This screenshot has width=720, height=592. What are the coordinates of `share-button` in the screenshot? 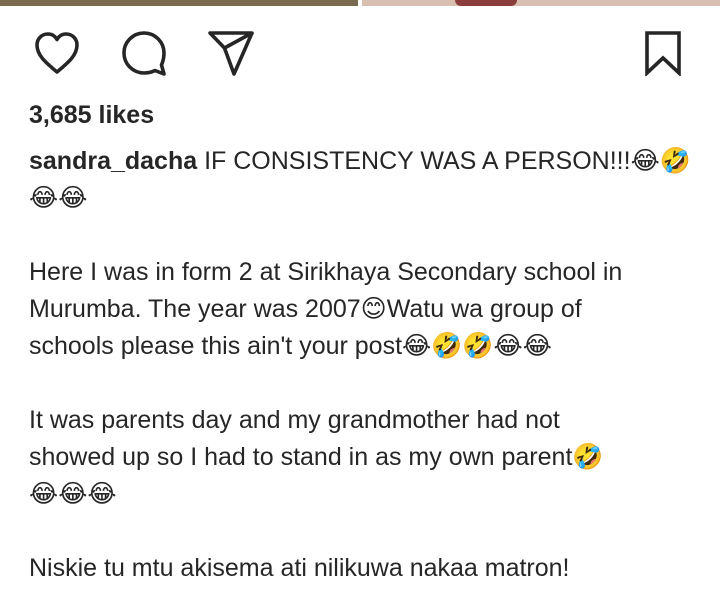 It's located at (231, 53).